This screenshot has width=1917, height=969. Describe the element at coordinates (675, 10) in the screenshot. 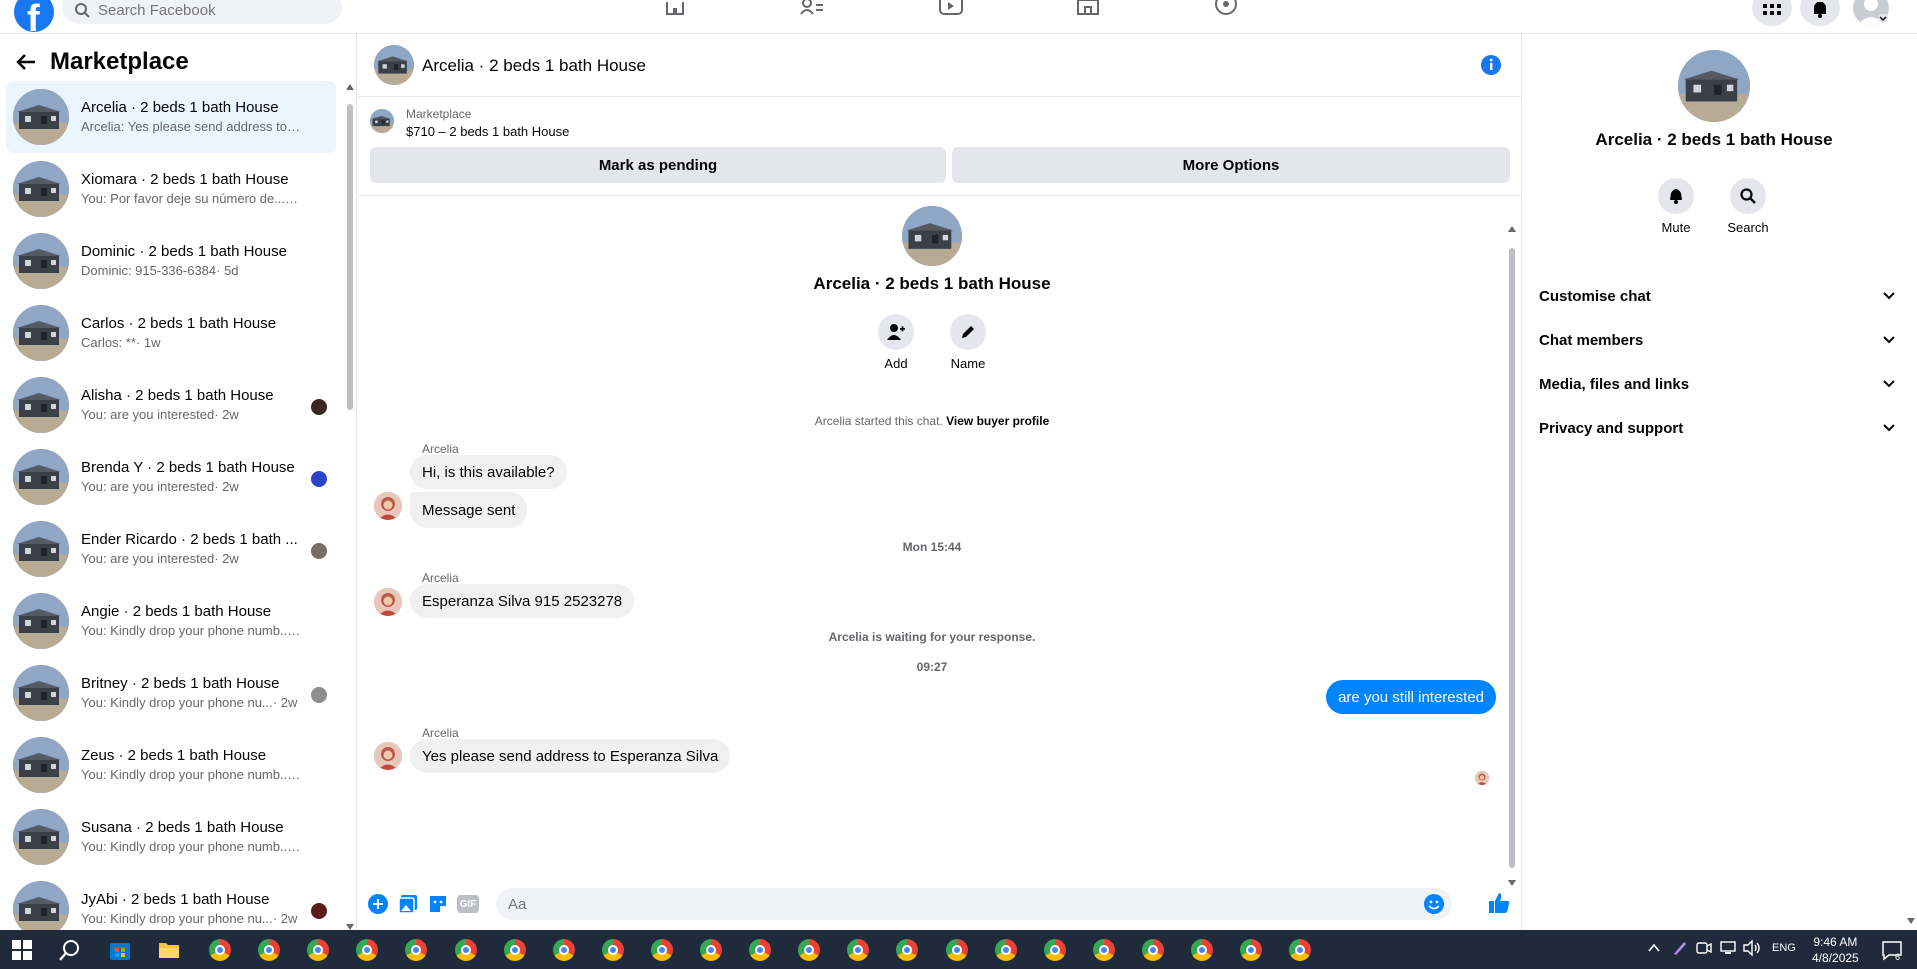

I see `home-icon` at that location.